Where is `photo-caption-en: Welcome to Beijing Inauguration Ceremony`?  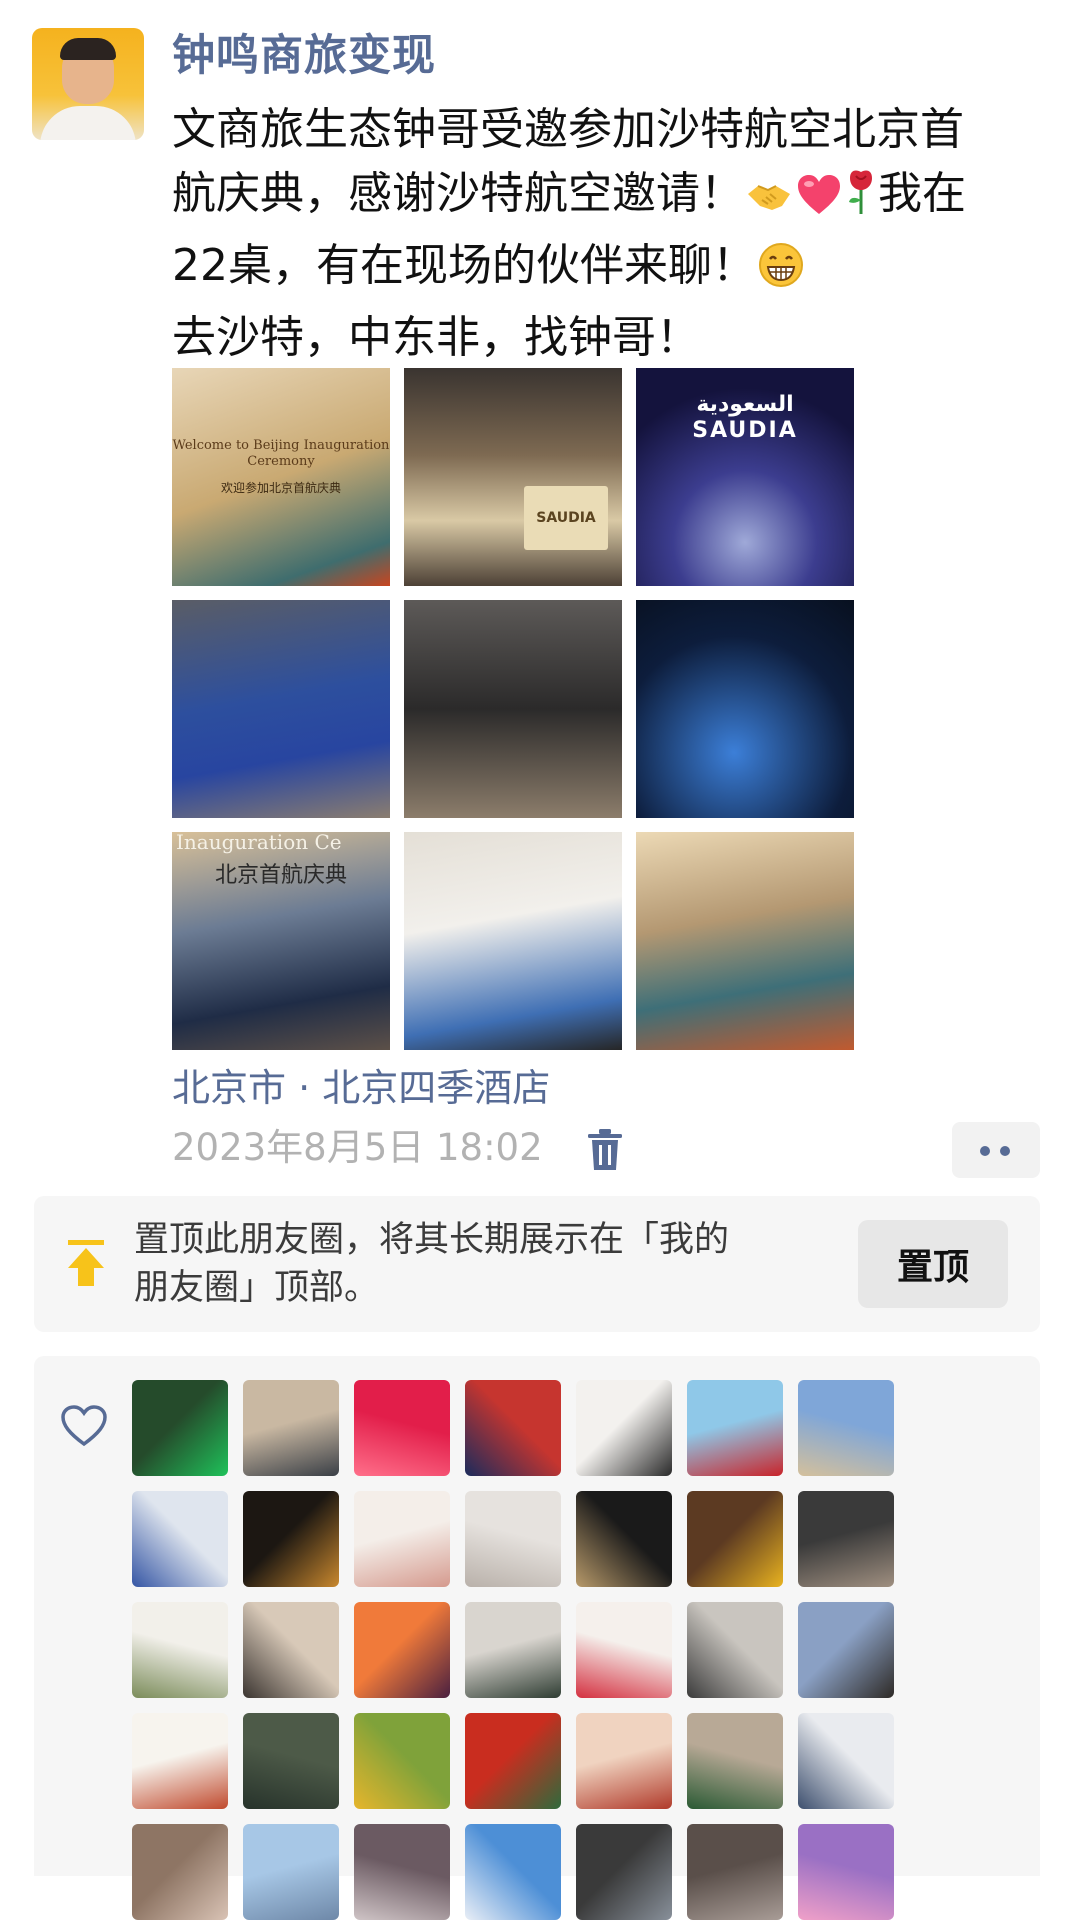 photo-caption-en: Welcome to Beijing Inauguration Ceremony is located at coordinates (281, 453).